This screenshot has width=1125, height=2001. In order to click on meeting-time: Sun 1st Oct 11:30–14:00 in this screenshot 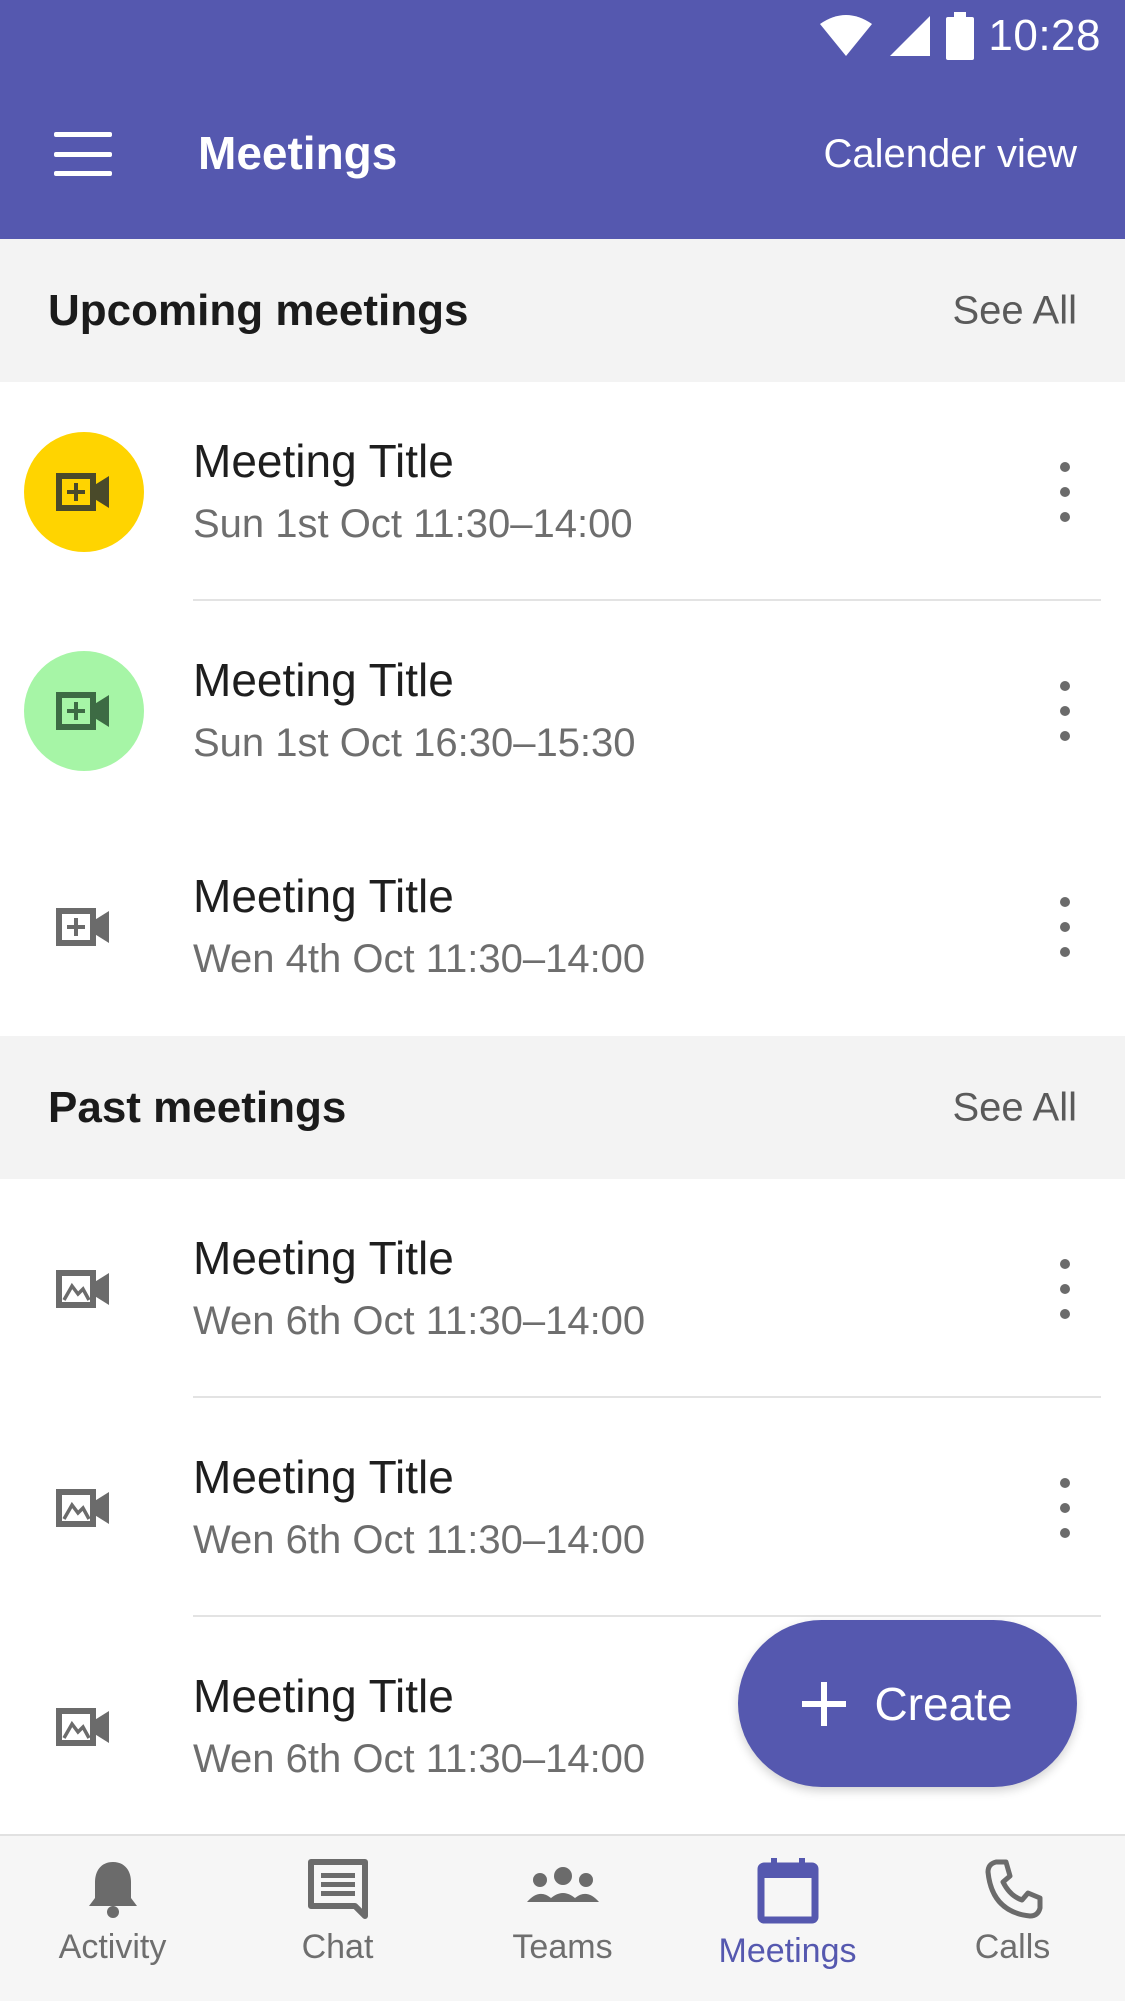, I will do `click(413, 523)`.